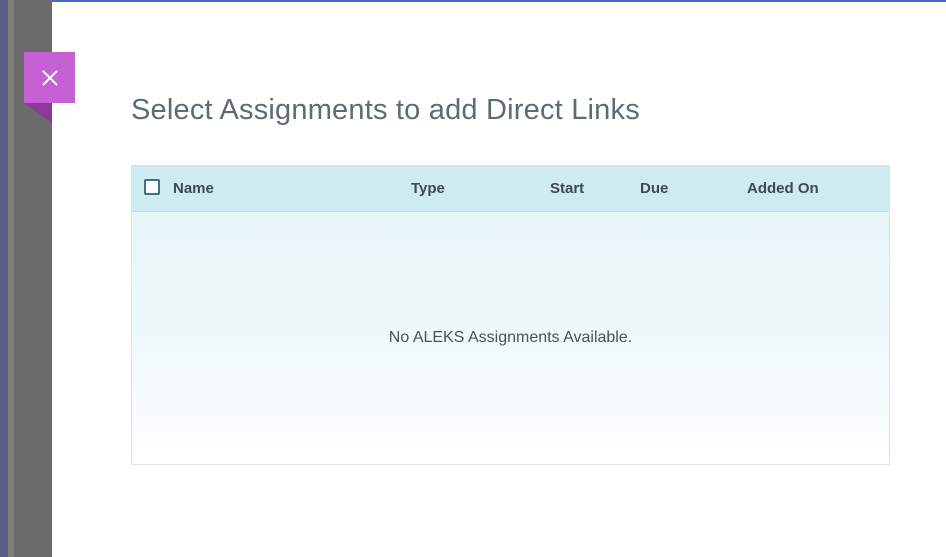  Describe the element at coordinates (510, 337) in the screenshot. I see `empty-state-message: No ALEKS Assignments Available.` at that location.